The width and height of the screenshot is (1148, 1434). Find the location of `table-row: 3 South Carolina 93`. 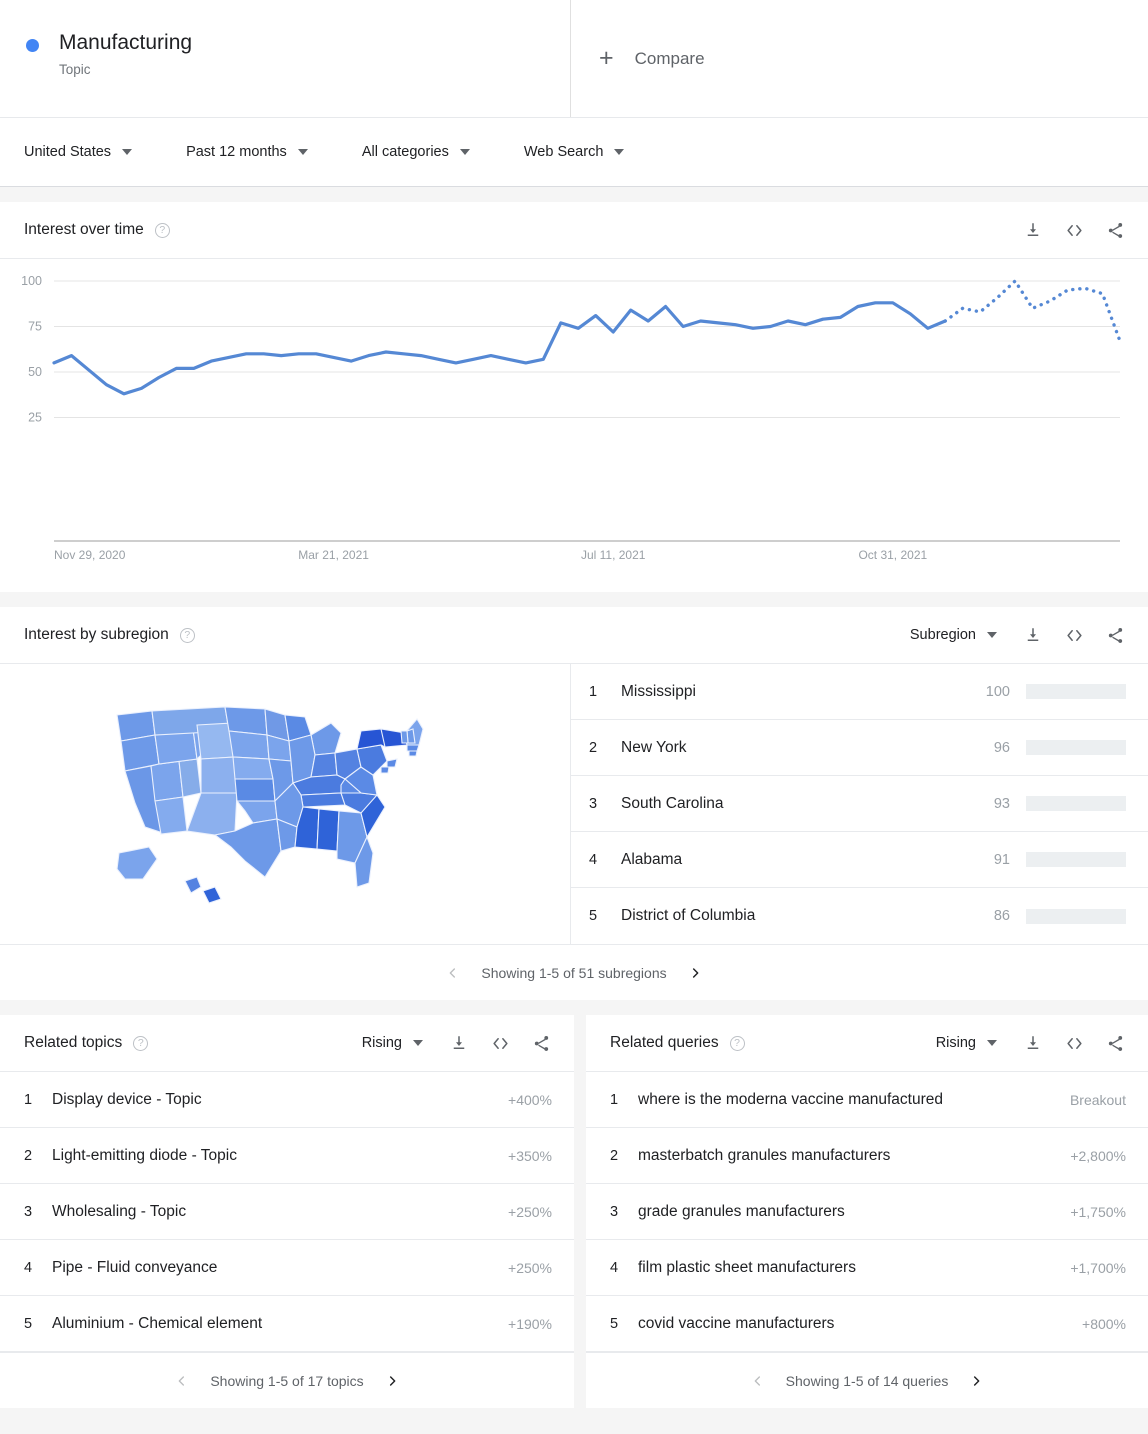

table-row: 3 South Carolina 93 is located at coordinates (859, 804).